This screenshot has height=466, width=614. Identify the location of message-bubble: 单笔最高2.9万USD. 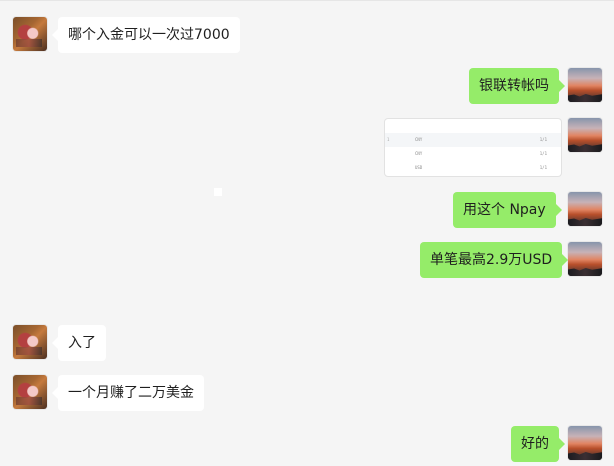
(494, 260).